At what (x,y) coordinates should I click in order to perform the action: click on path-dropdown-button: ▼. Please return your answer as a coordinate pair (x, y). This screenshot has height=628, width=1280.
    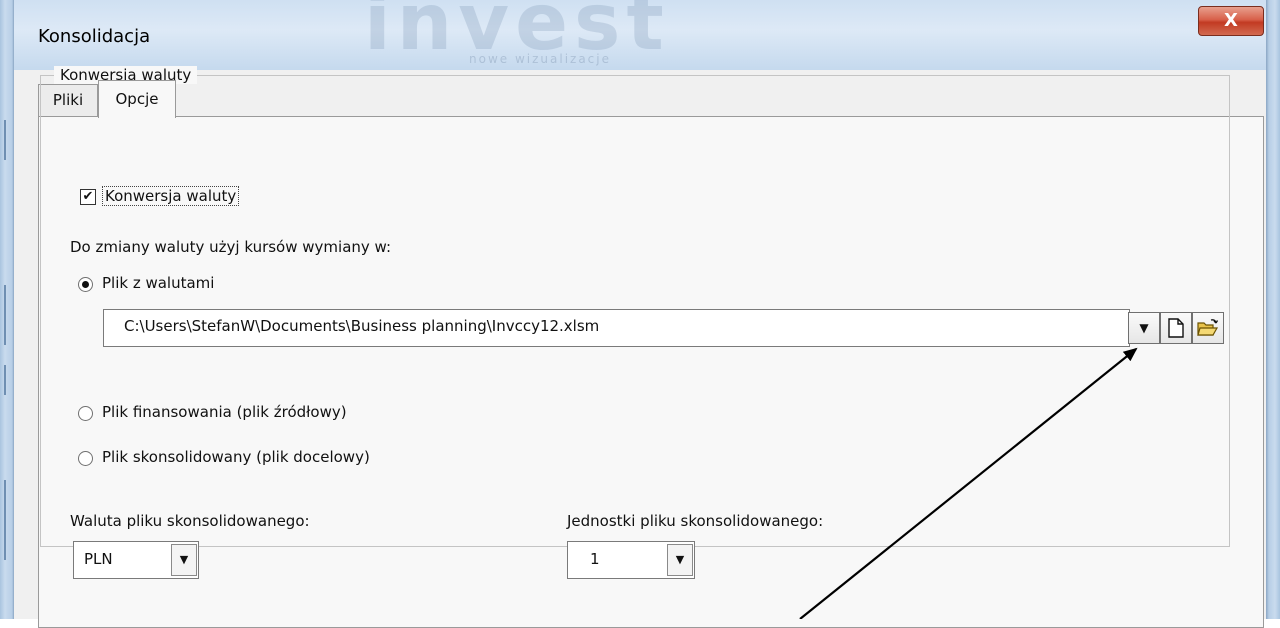
    Looking at the image, I should click on (1144, 328).